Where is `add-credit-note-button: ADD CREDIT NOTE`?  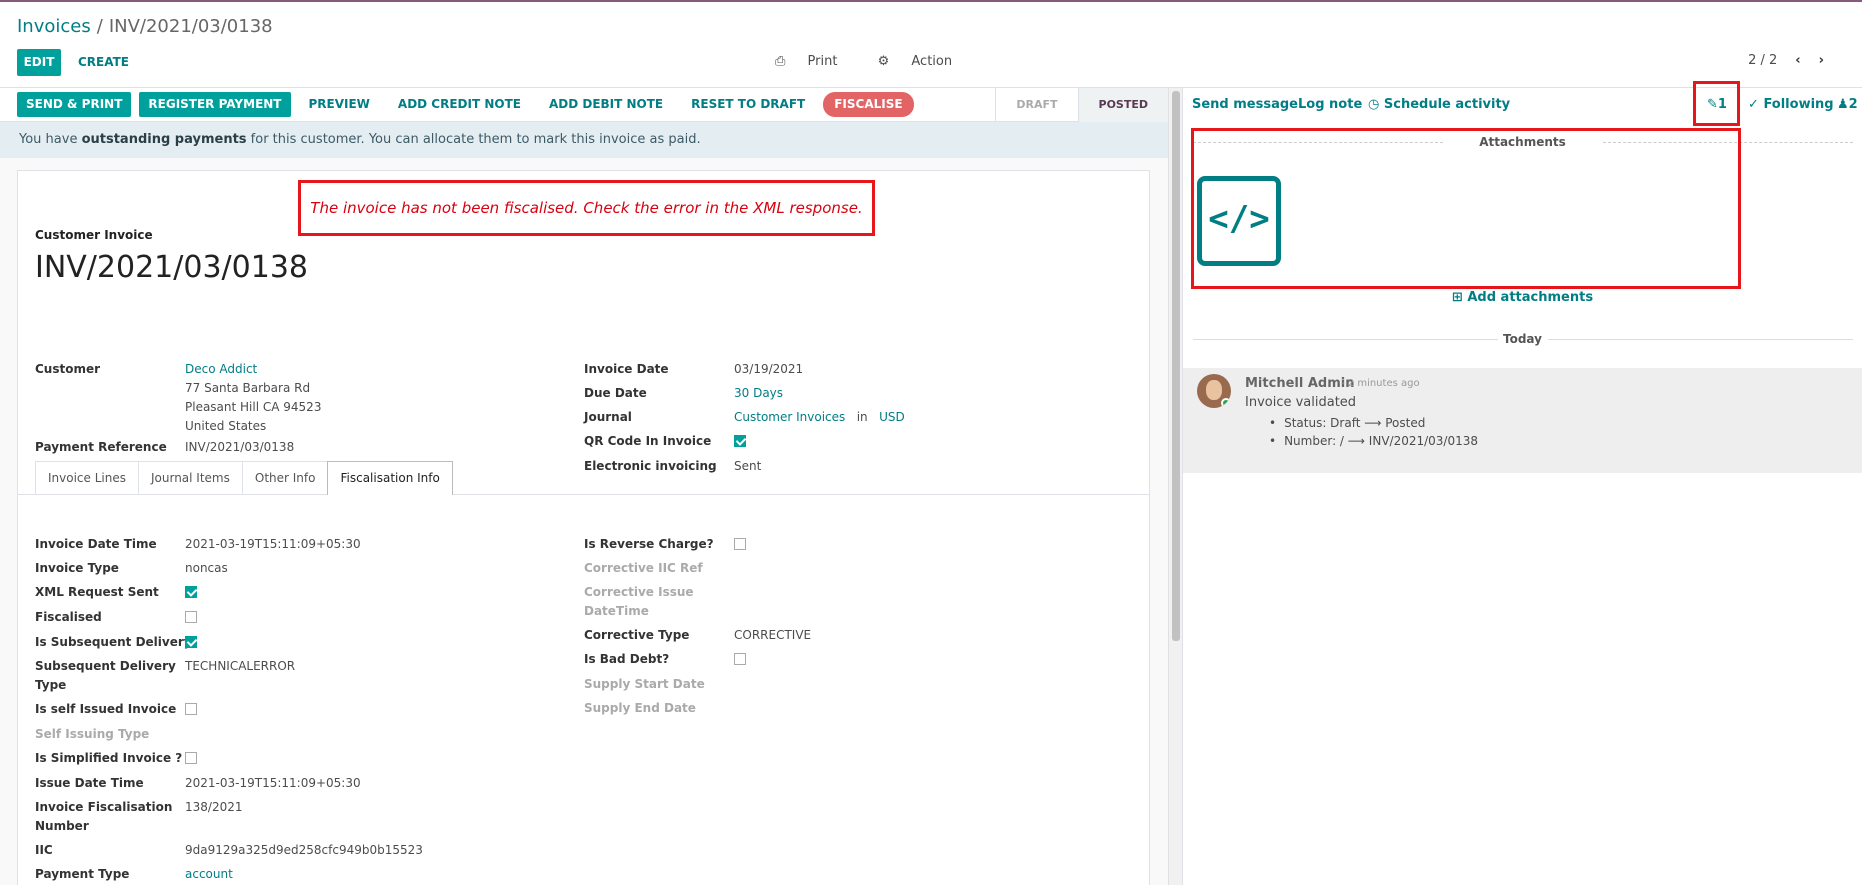
add-credit-note-button: ADD CREDIT NOTE is located at coordinates (459, 104).